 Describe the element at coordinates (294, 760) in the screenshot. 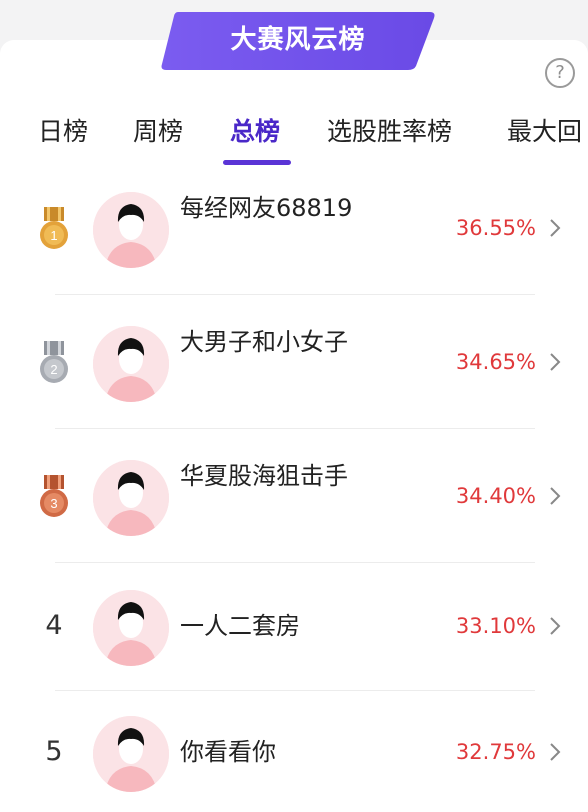

I see `leaderboard-row: 5 你看看你 32.75%` at that location.